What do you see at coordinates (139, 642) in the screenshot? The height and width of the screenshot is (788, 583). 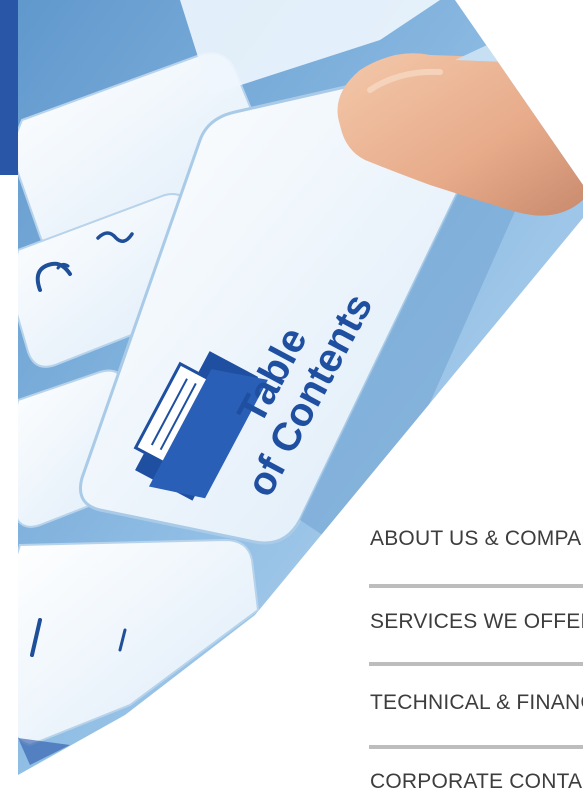 I see `keyboard-key` at bounding box center [139, 642].